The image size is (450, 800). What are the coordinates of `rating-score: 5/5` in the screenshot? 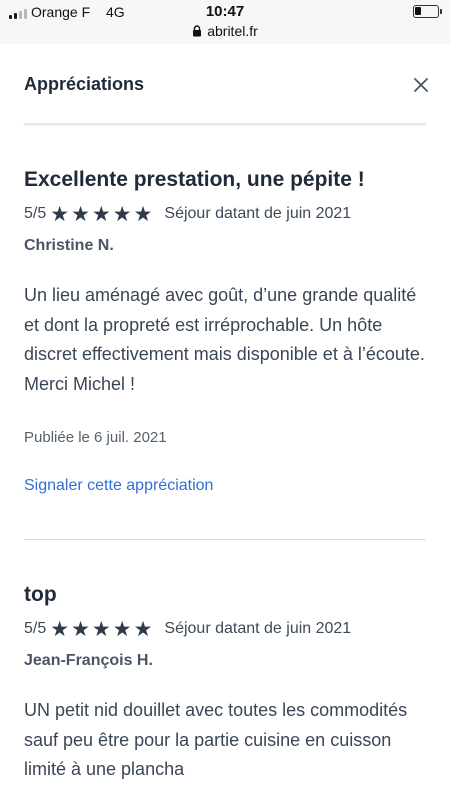 It's located at (35, 628).